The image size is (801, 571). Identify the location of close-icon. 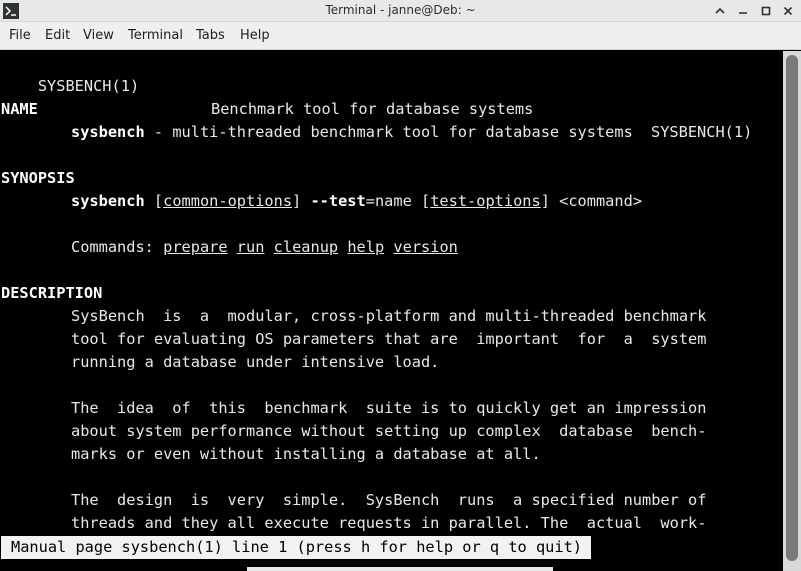
(788, 11).